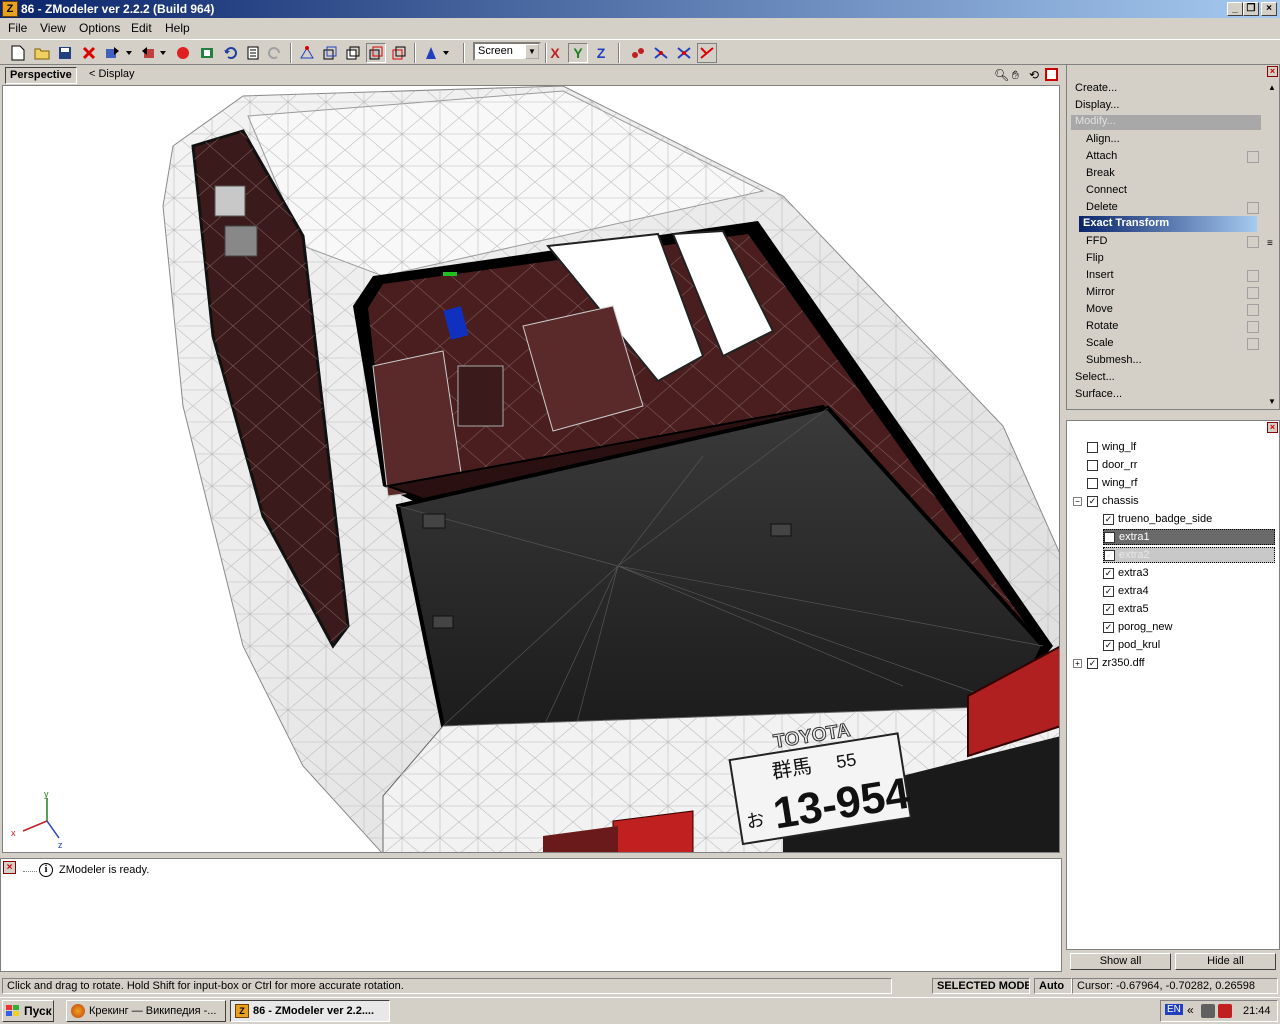  I want to click on mirror-checkbox, so click(1253, 293).